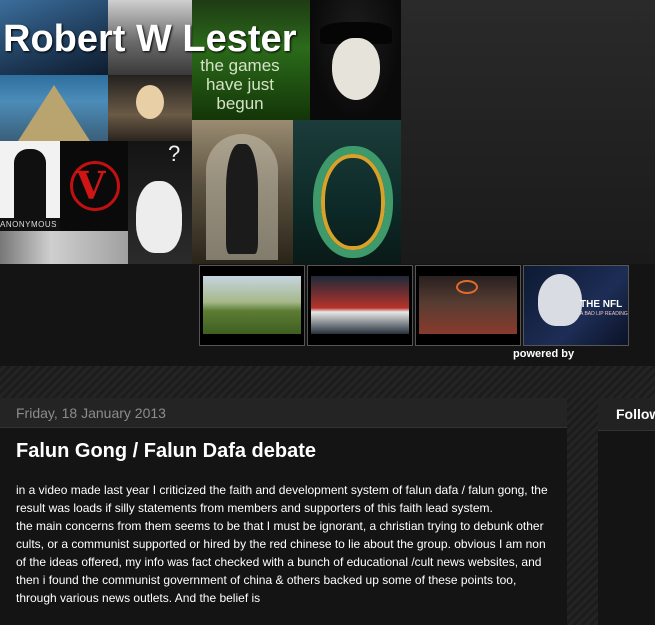 The image size is (655, 625). Describe the element at coordinates (91, 413) in the screenshot. I see `post-date: Friday, 18 January 2013` at that location.